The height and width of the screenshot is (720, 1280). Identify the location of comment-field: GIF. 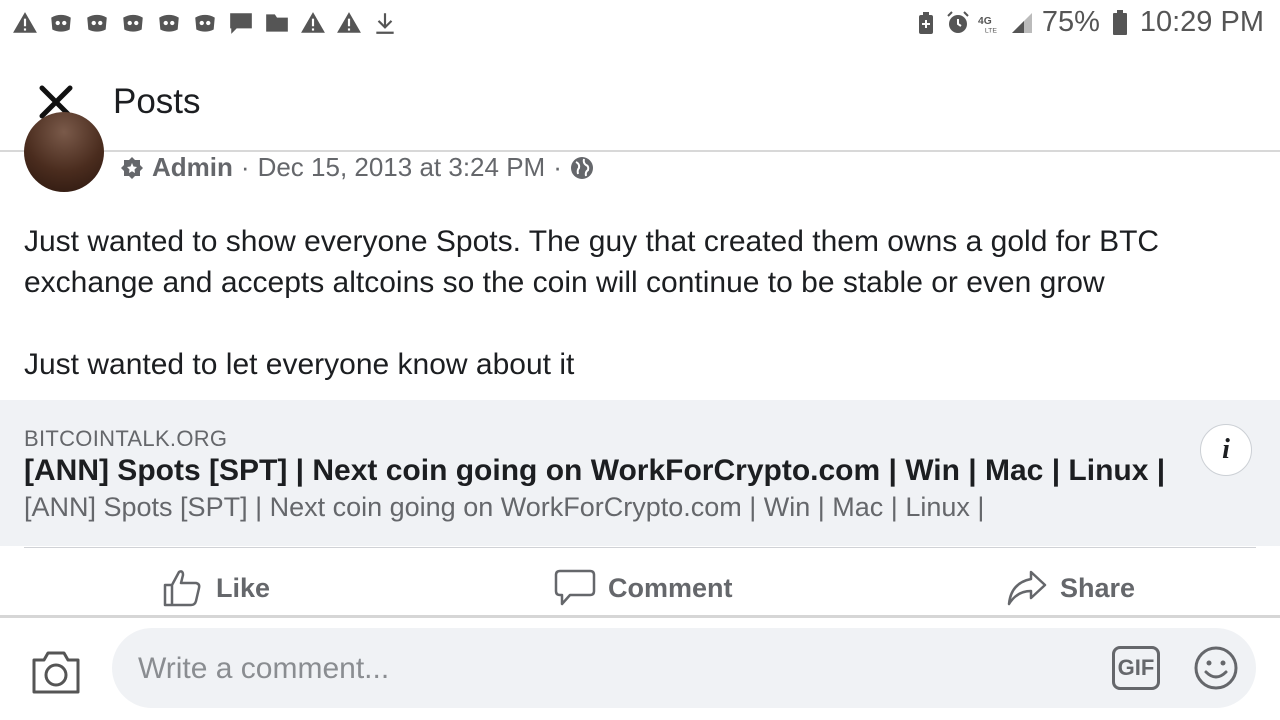
(684, 669).